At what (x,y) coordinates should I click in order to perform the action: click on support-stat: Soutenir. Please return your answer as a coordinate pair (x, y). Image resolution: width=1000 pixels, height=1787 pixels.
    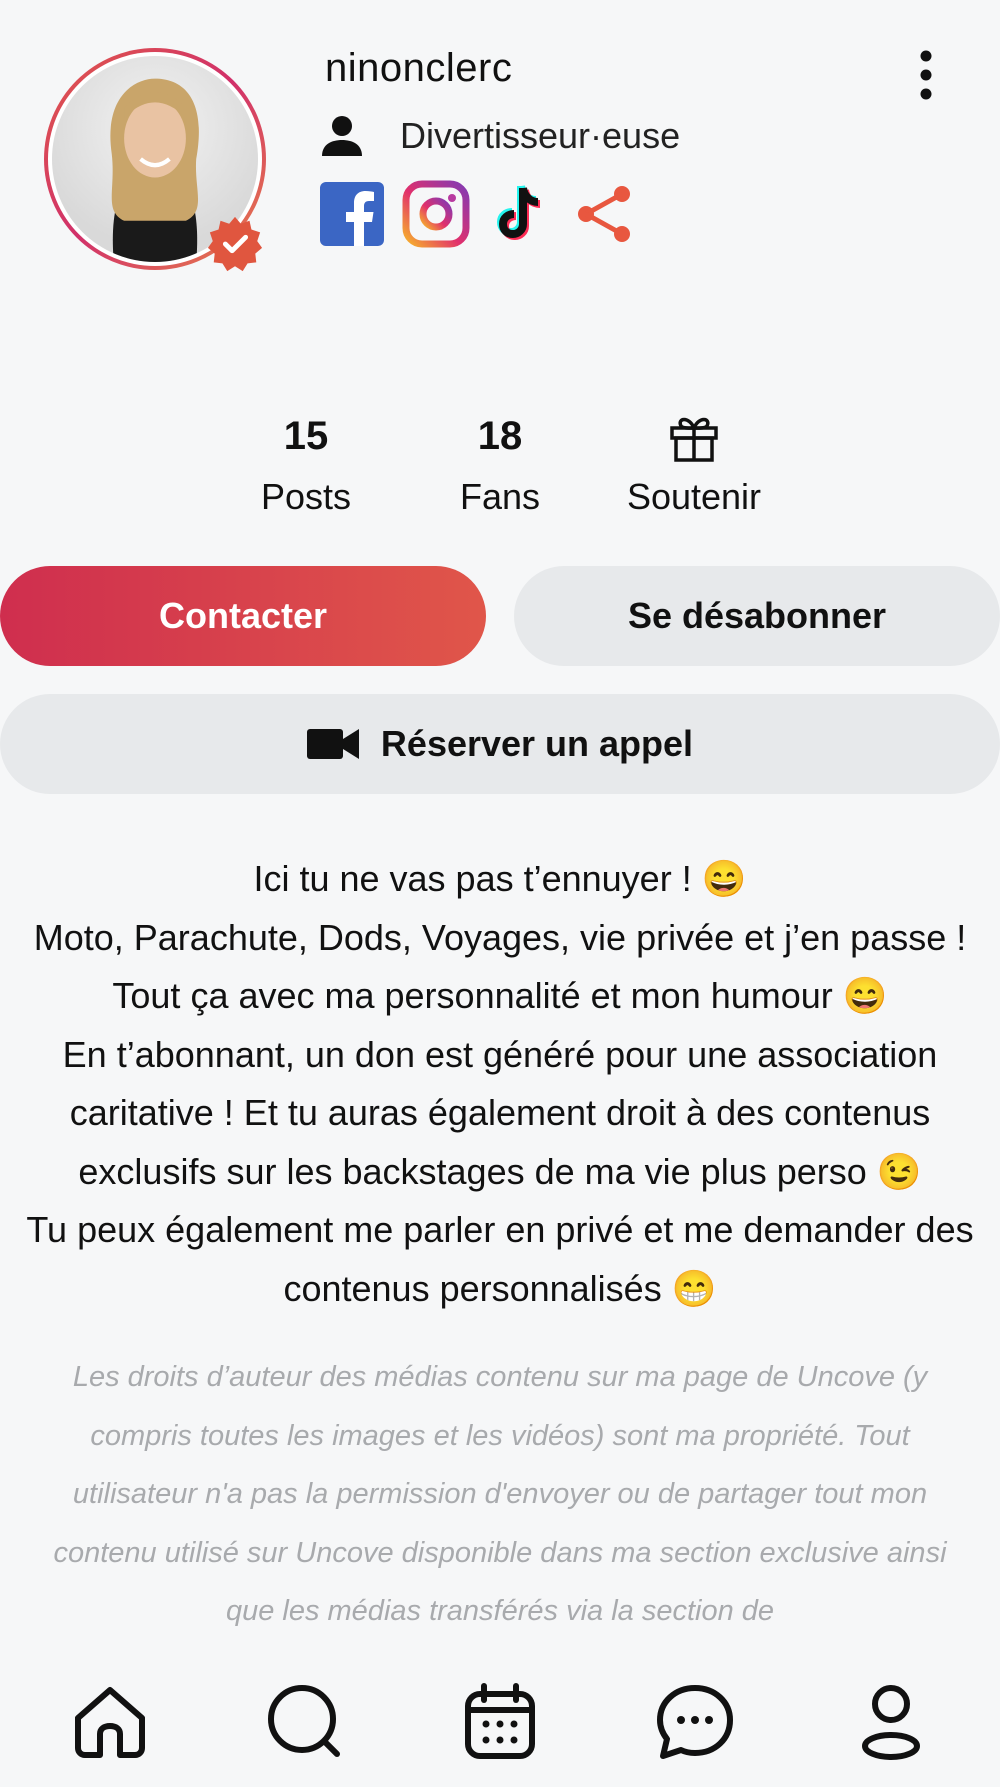
    Looking at the image, I should click on (694, 464).